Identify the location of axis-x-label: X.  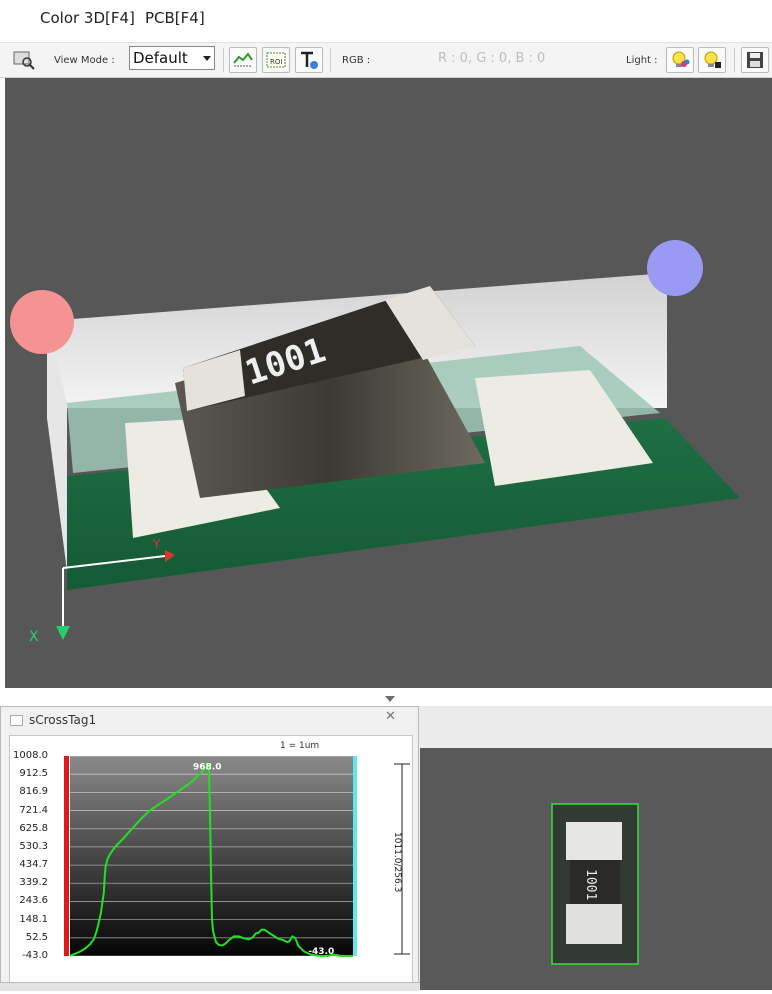
(34, 637).